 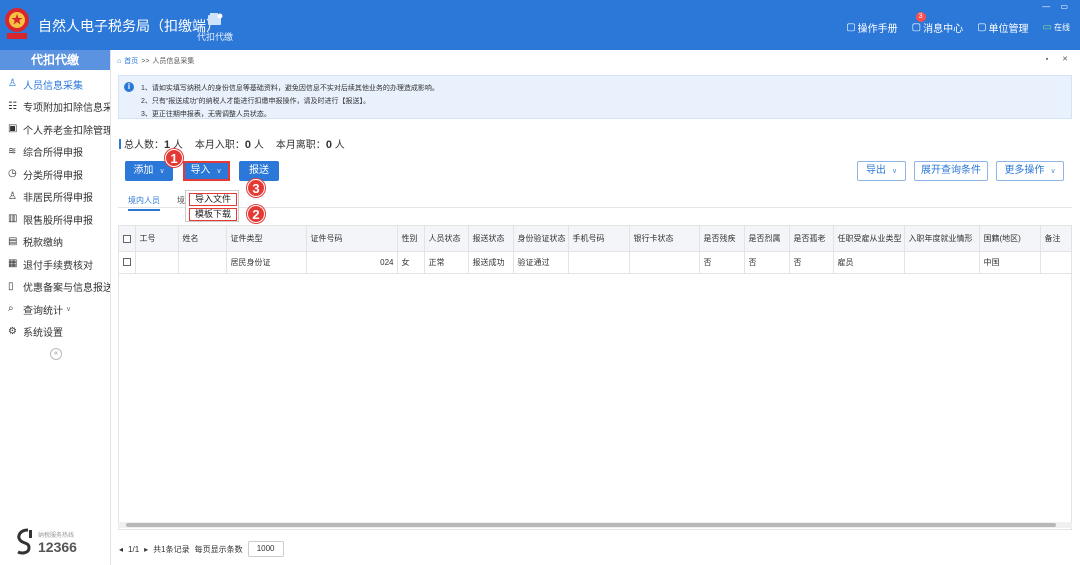 What do you see at coordinates (767, 239) in the screenshot?
I see `column-header: 是否烈属` at bounding box center [767, 239].